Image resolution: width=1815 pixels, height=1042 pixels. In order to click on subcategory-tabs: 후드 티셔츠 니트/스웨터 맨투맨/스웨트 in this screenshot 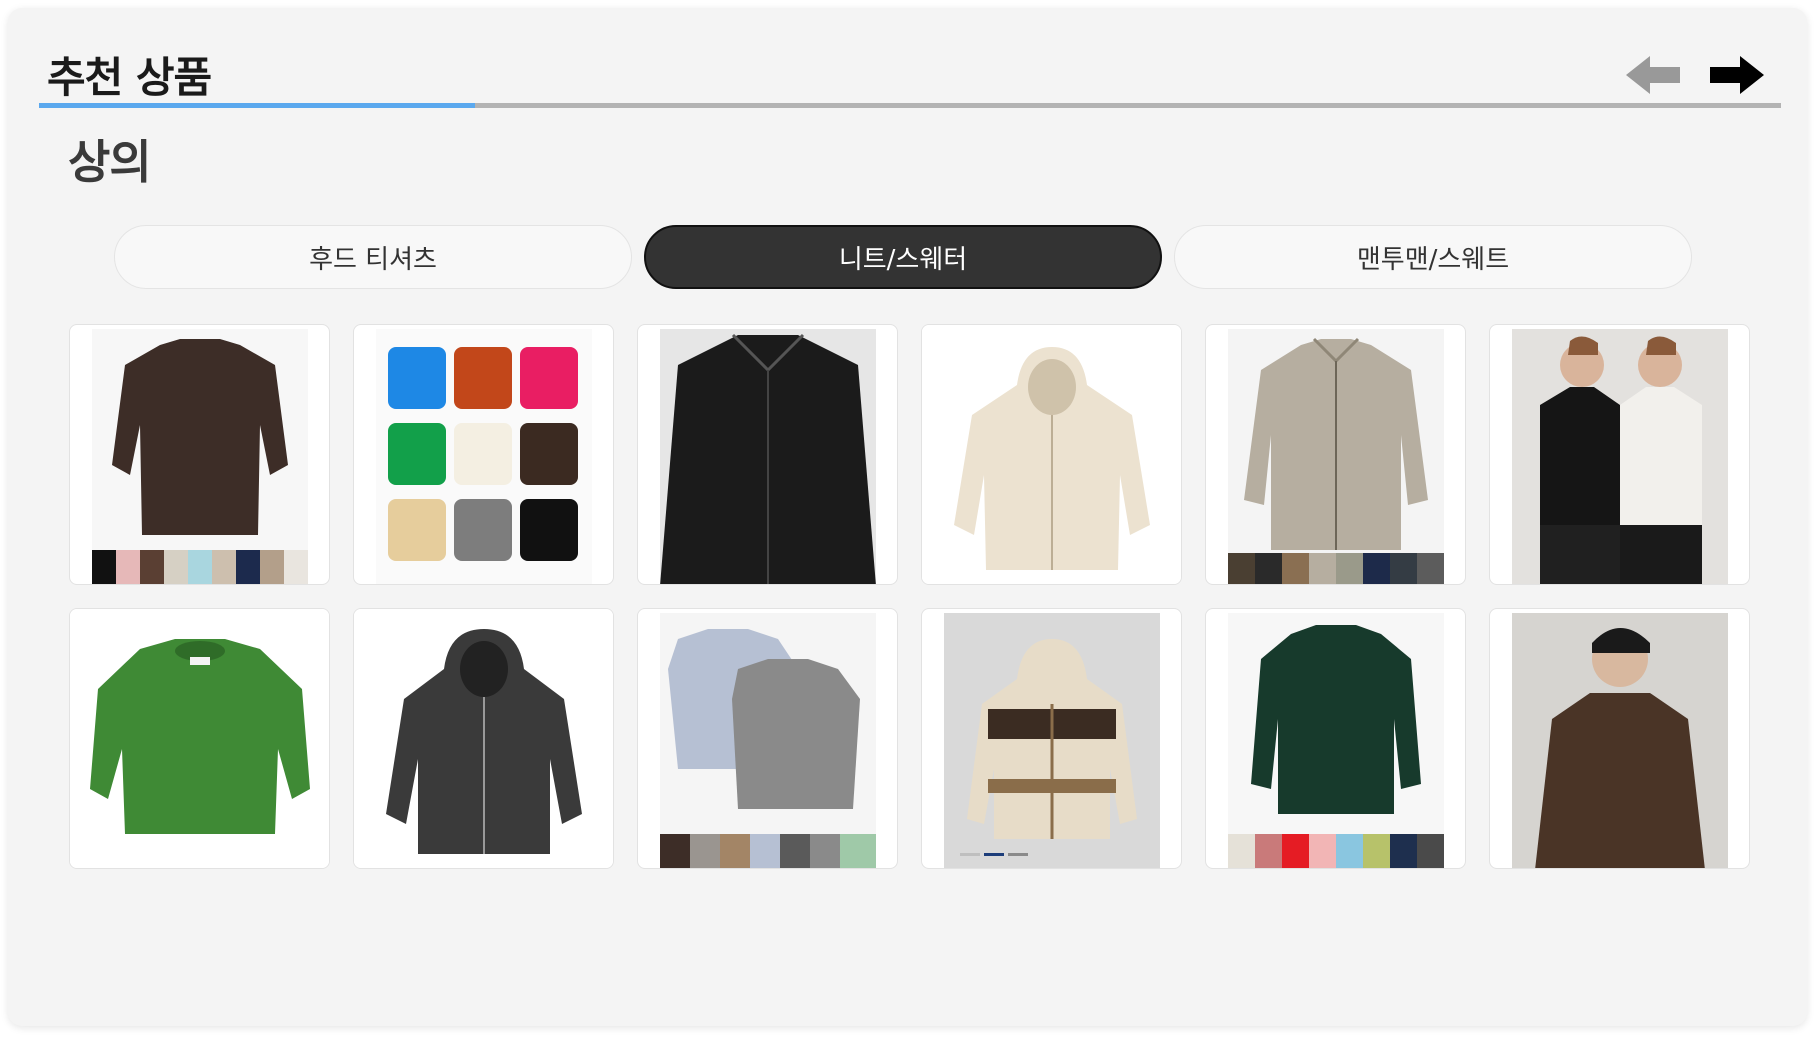, I will do `click(909, 260)`.